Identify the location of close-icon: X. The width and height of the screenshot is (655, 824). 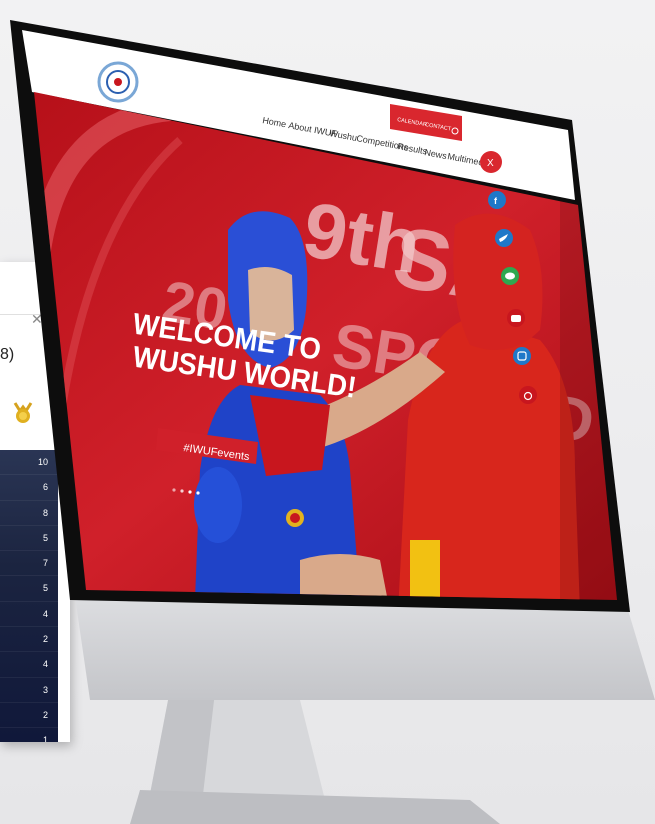
(490, 163).